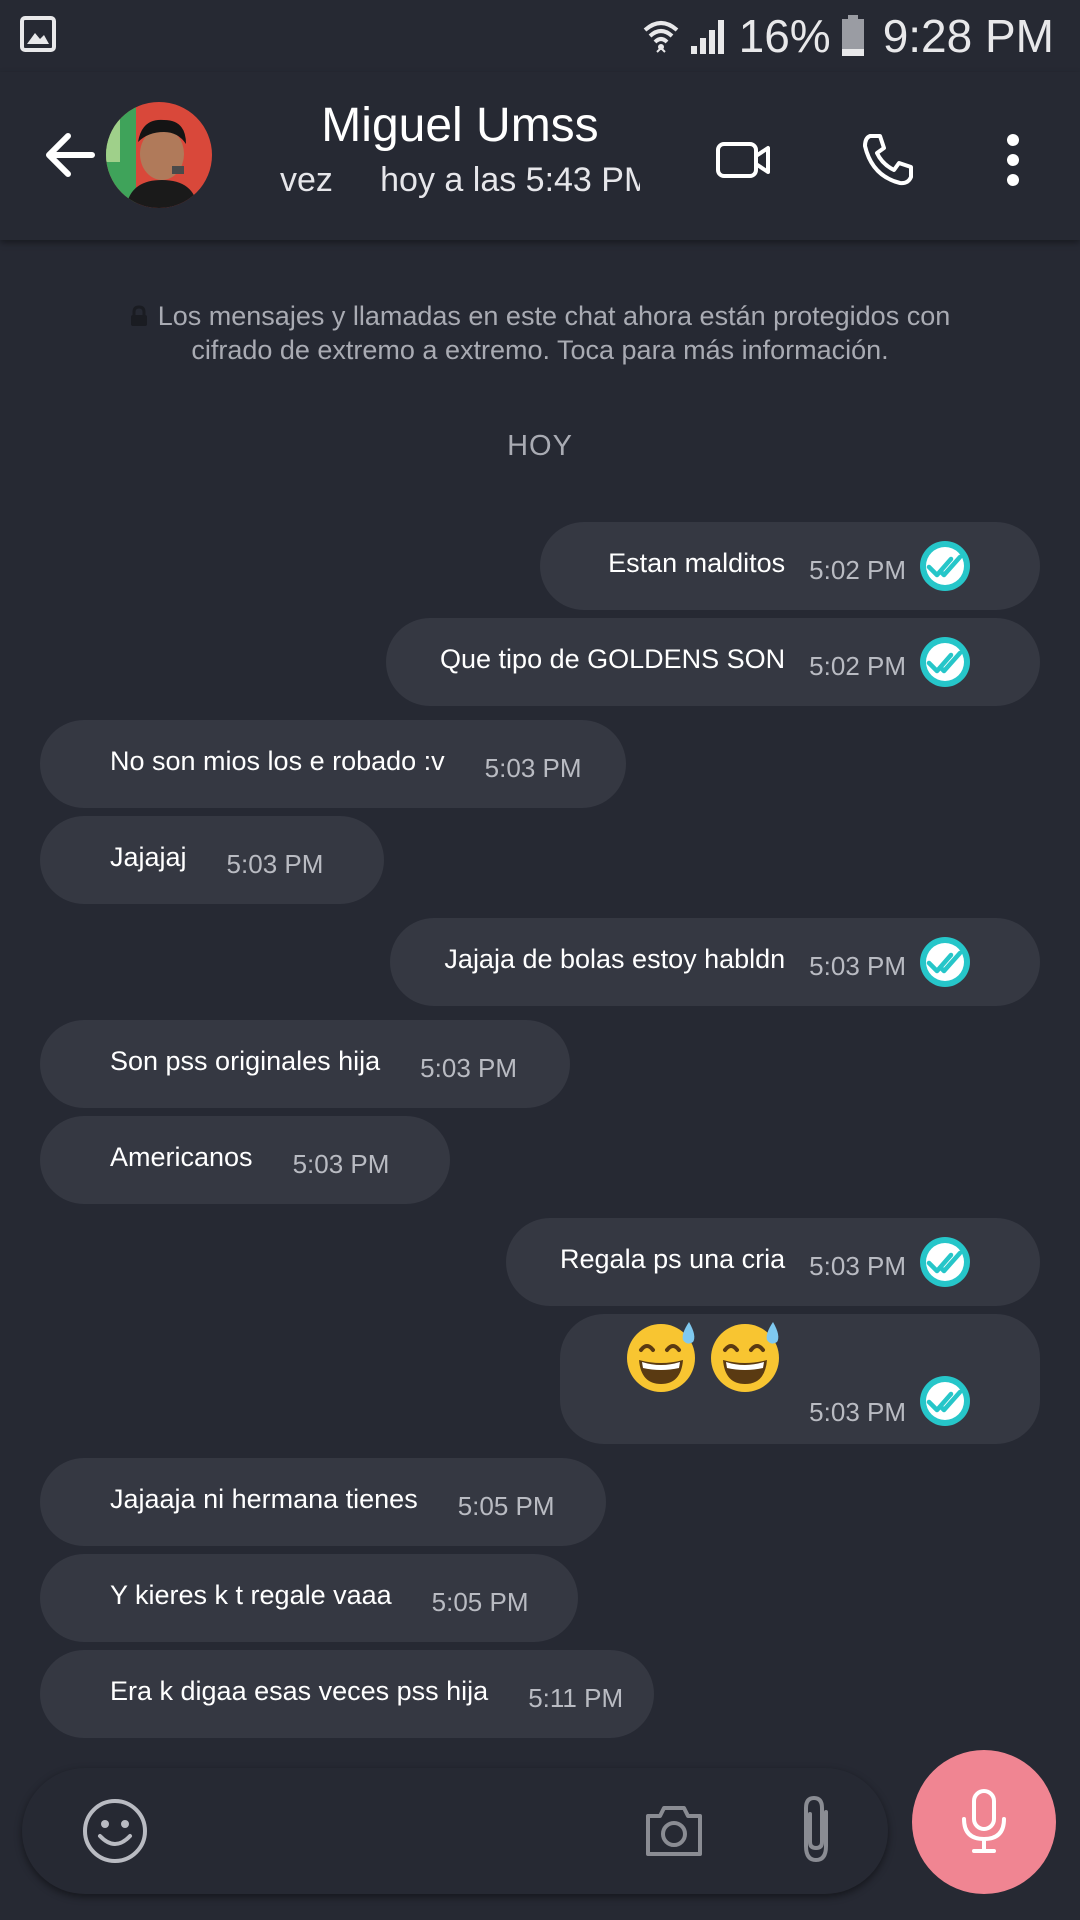 This screenshot has height=1920, width=1080. Describe the element at coordinates (853, 36) in the screenshot. I see `battery-icon` at that location.